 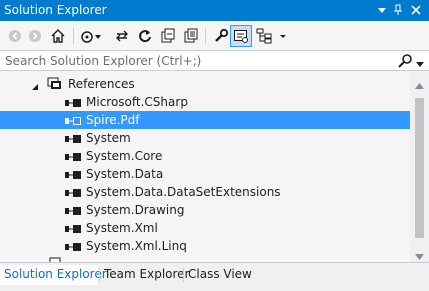 I want to click on preview-icon, so click(x=241, y=36).